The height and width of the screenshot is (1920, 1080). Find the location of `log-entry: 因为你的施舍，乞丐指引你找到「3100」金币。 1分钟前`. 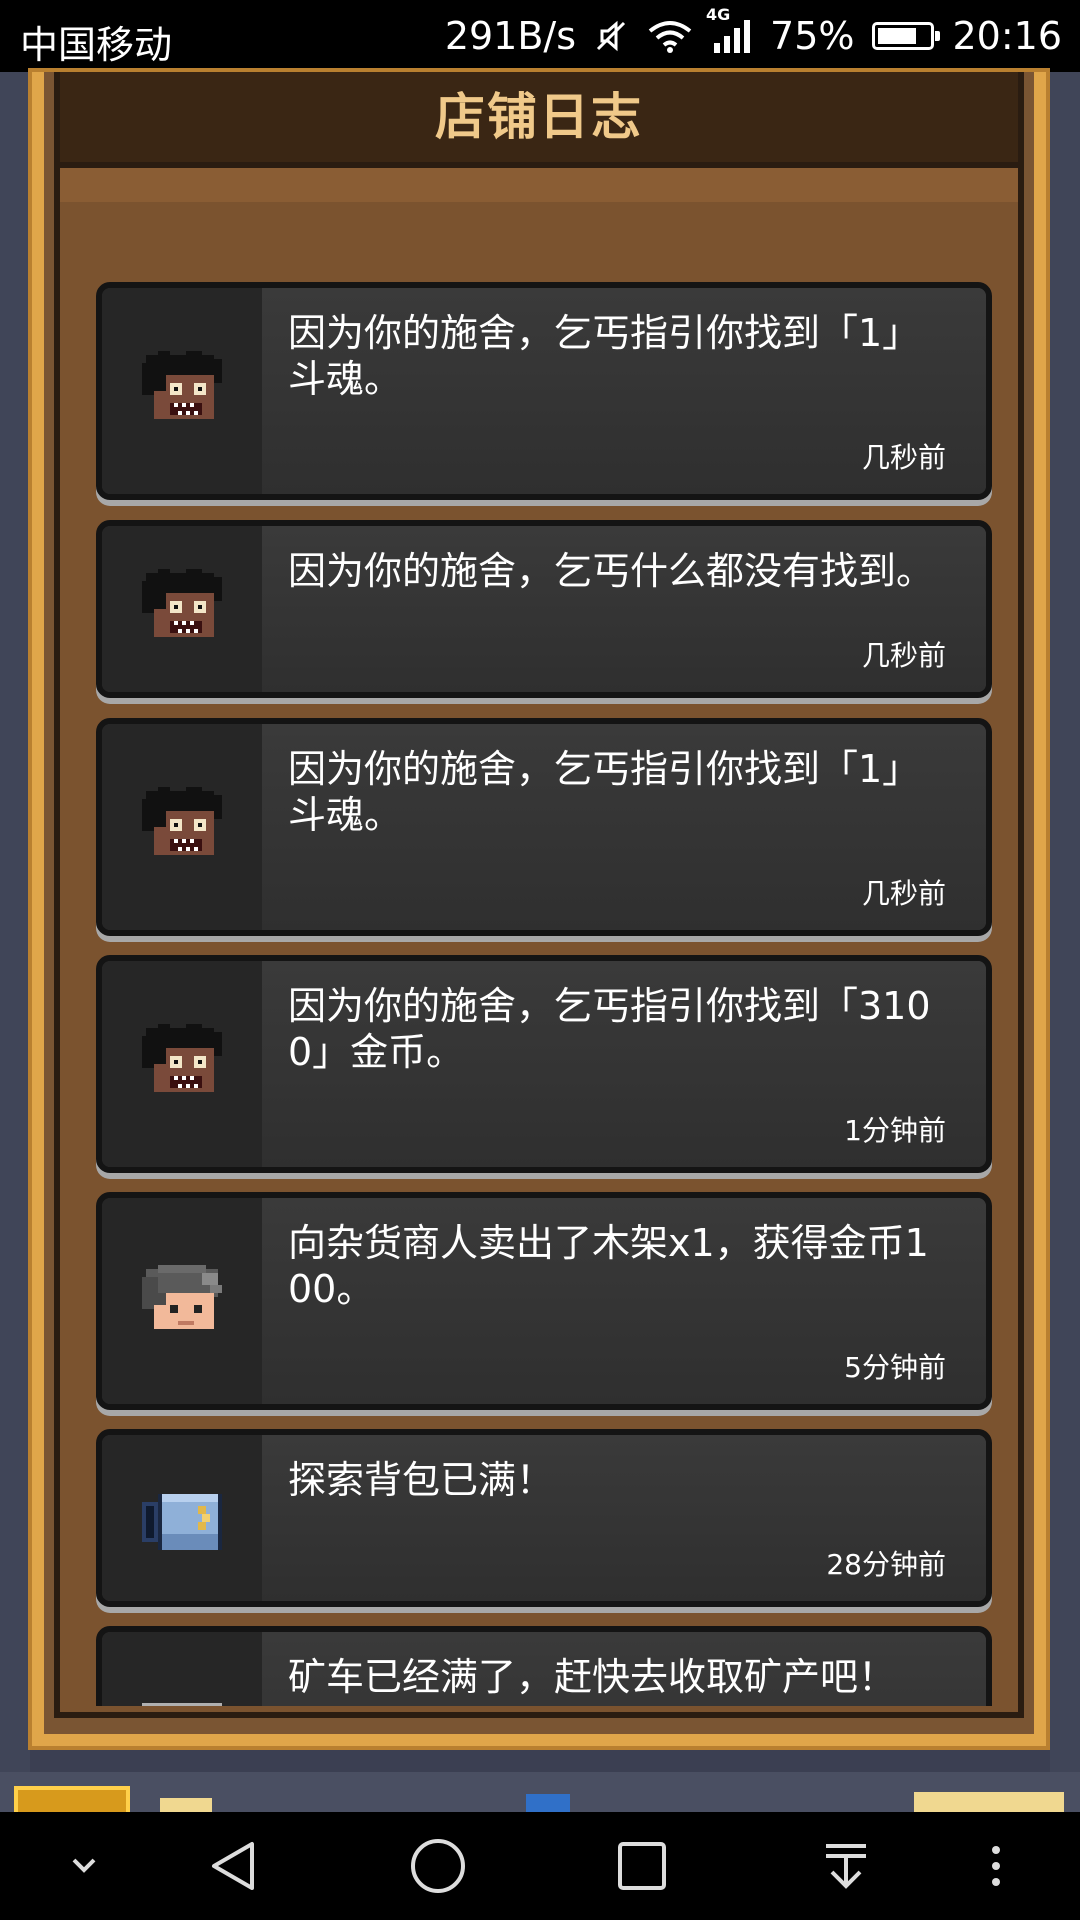

log-entry: 因为你的施舍，乞丐指引你找到「3100」金币。 1分钟前 is located at coordinates (544, 1064).